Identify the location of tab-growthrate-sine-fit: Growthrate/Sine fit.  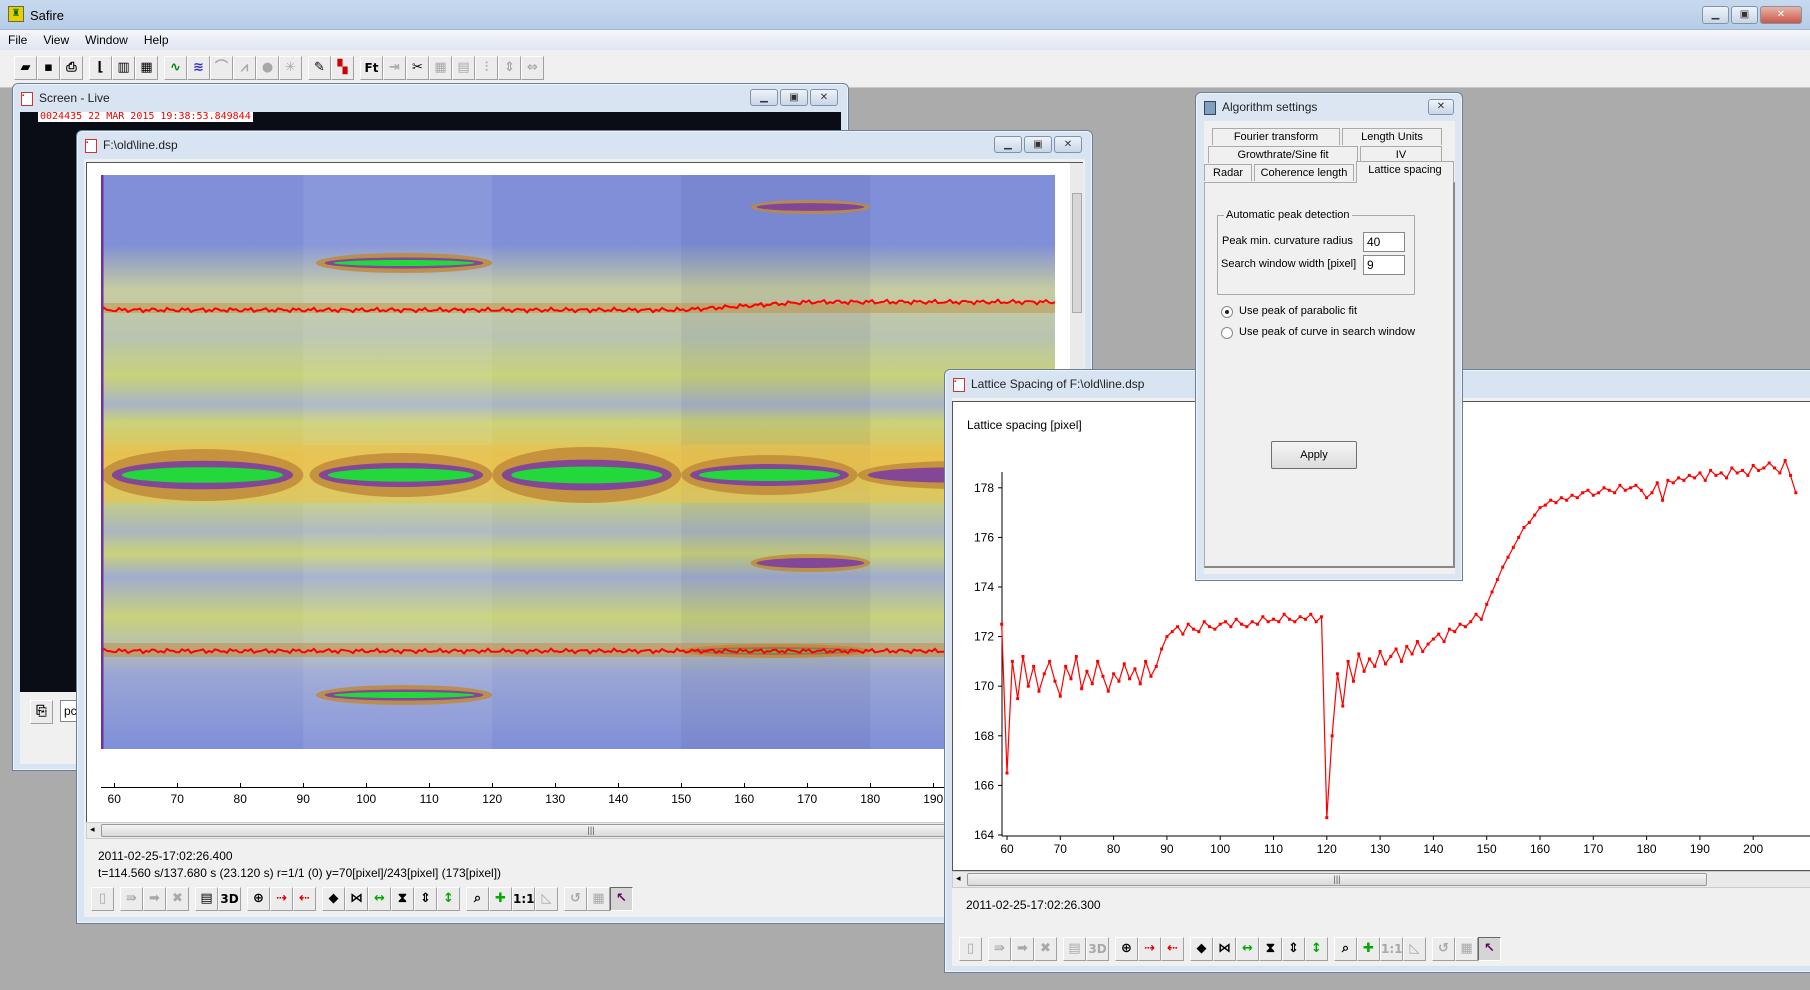
(1283, 154).